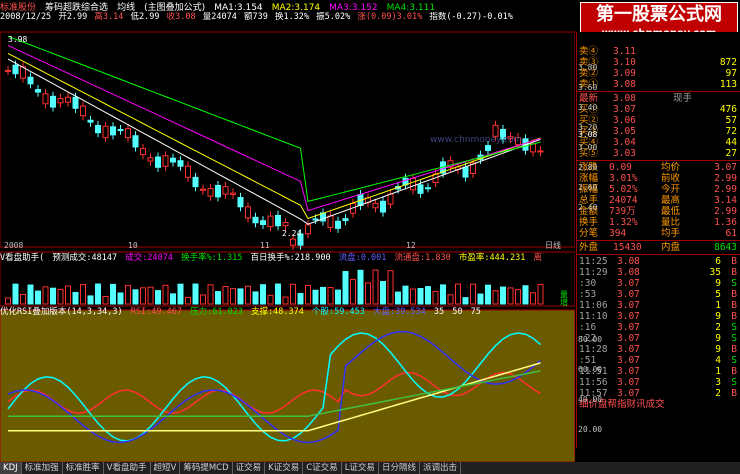 Image resolution: width=740 pixels, height=474 pixels. Describe the element at coordinates (725, 211) in the screenshot. I see `stat-value: 2.99` at that location.